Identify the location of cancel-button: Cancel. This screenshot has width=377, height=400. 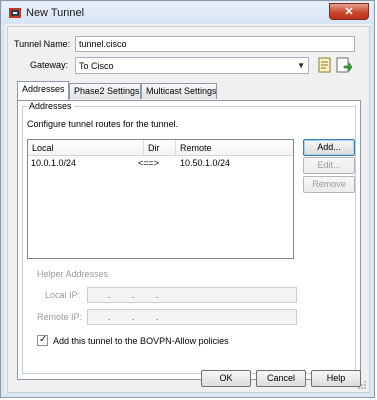
(281, 378).